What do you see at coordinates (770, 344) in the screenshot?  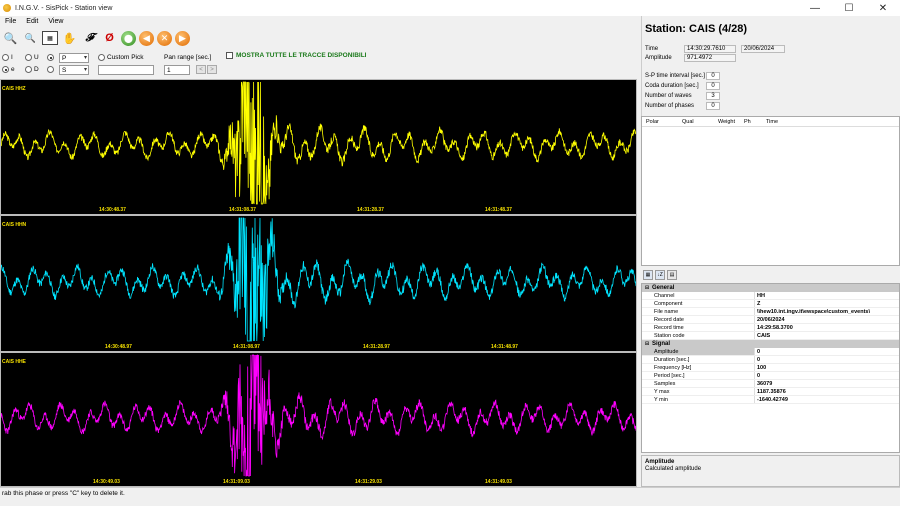 I see `category-signal: ⊟ Signal` at bounding box center [770, 344].